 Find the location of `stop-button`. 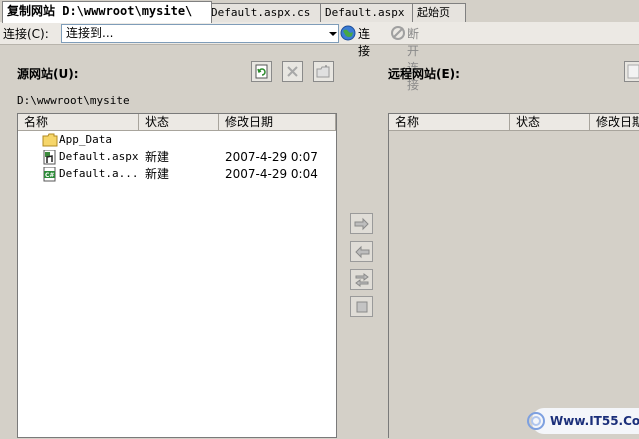

stop-button is located at coordinates (361, 306).